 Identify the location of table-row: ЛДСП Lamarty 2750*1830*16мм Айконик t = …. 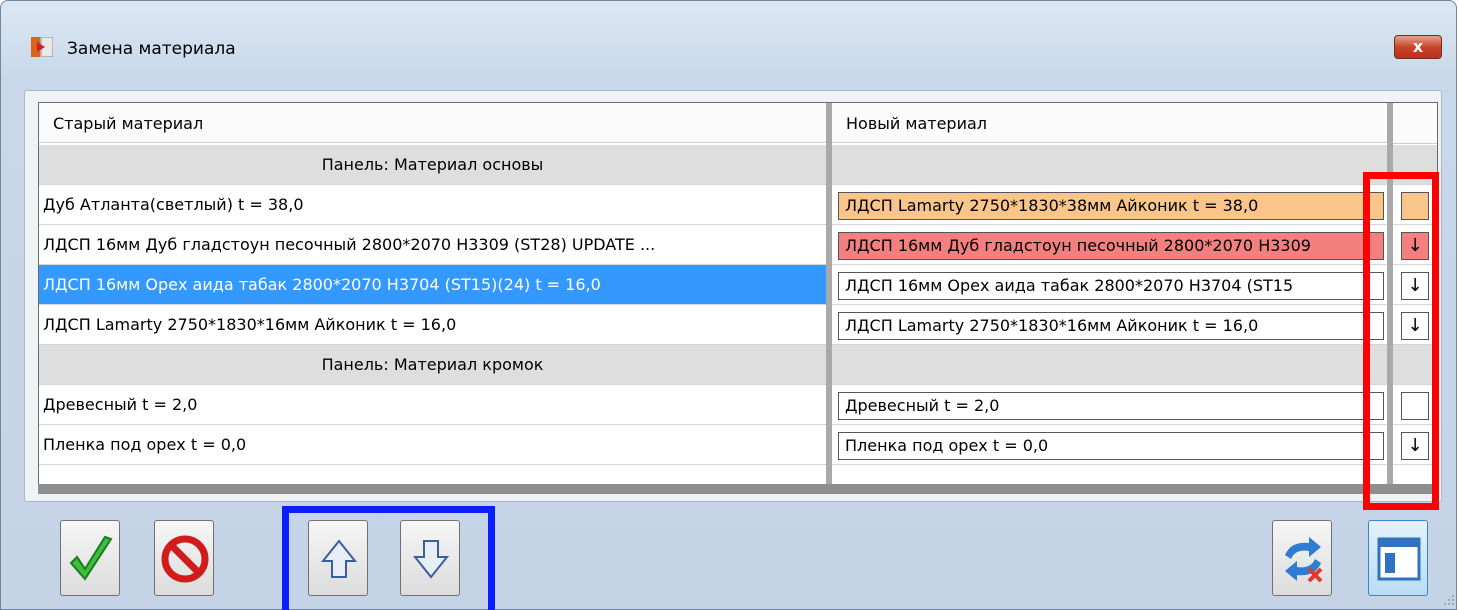
(738, 325).